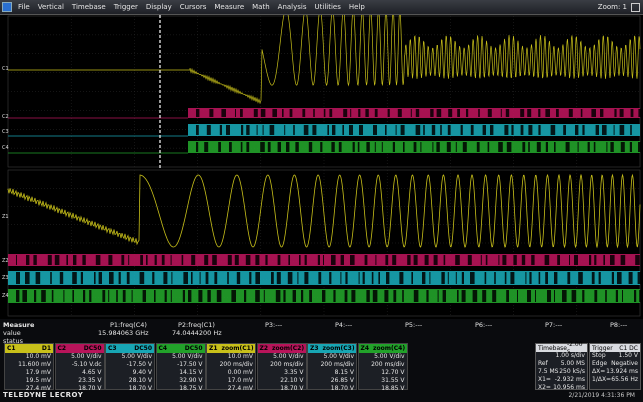 This screenshot has width=643, height=402. What do you see at coordinates (5, 132) in the screenshot?
I see `channel-marker-c3: C3` at bounding box center [5, 132].